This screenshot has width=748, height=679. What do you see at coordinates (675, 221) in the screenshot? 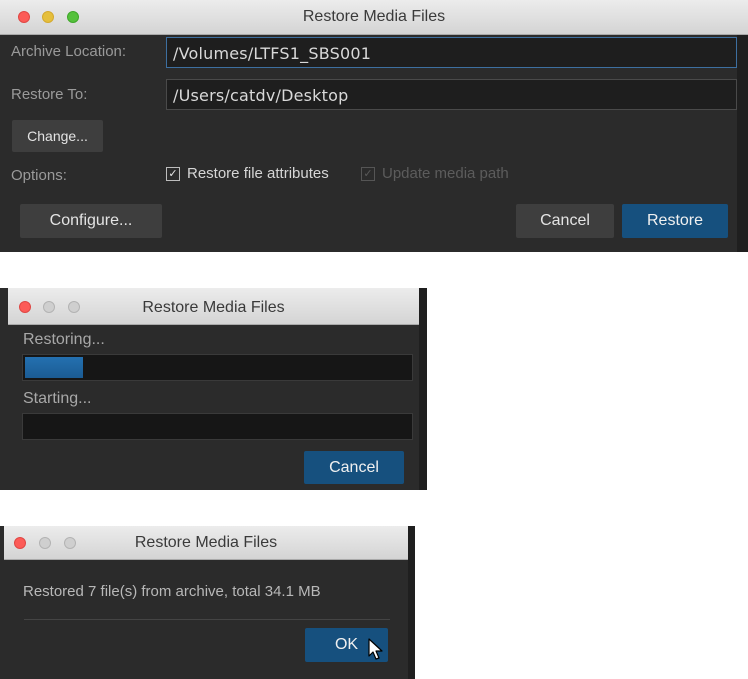
I see `restore-button: Restore` at bounding box center [675, 221].